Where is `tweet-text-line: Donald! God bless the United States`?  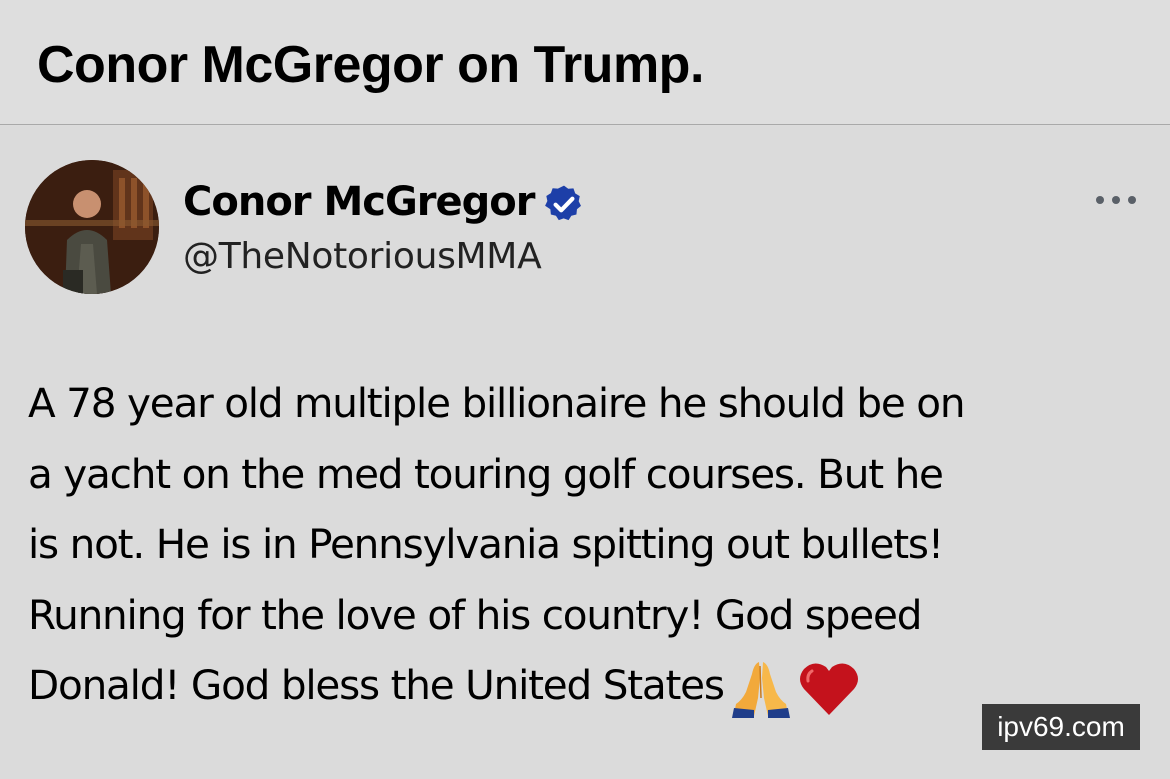 tweet-text-line: Donald! God bless the United States is located at coordinates (376, 685).